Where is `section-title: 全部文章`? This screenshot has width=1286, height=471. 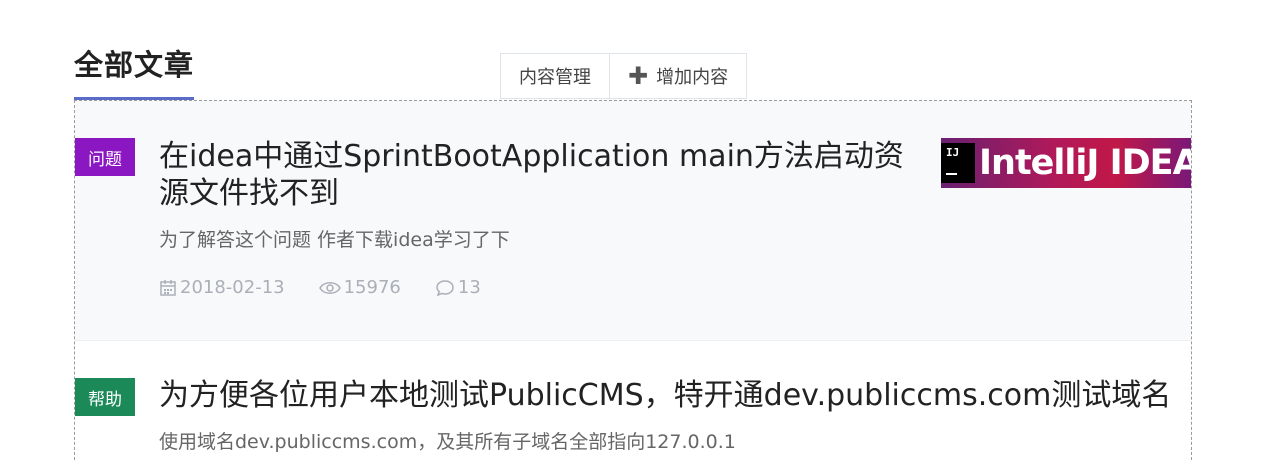 section-title: 全部文章 is located at coordinates (134, 65).